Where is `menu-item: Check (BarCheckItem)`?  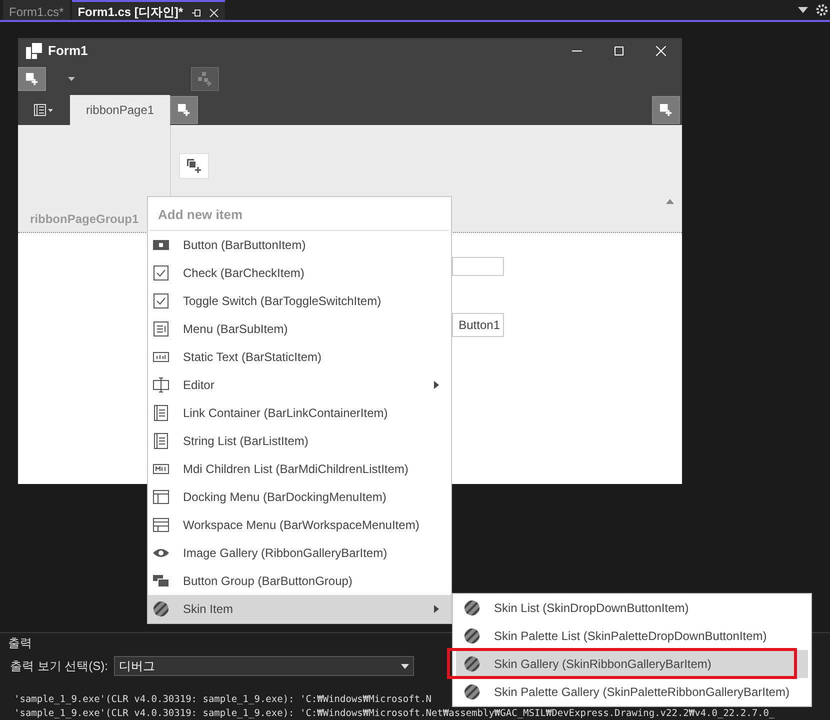
menu-item: Check (BarCheckItem) is located at coordinates (299, 273).